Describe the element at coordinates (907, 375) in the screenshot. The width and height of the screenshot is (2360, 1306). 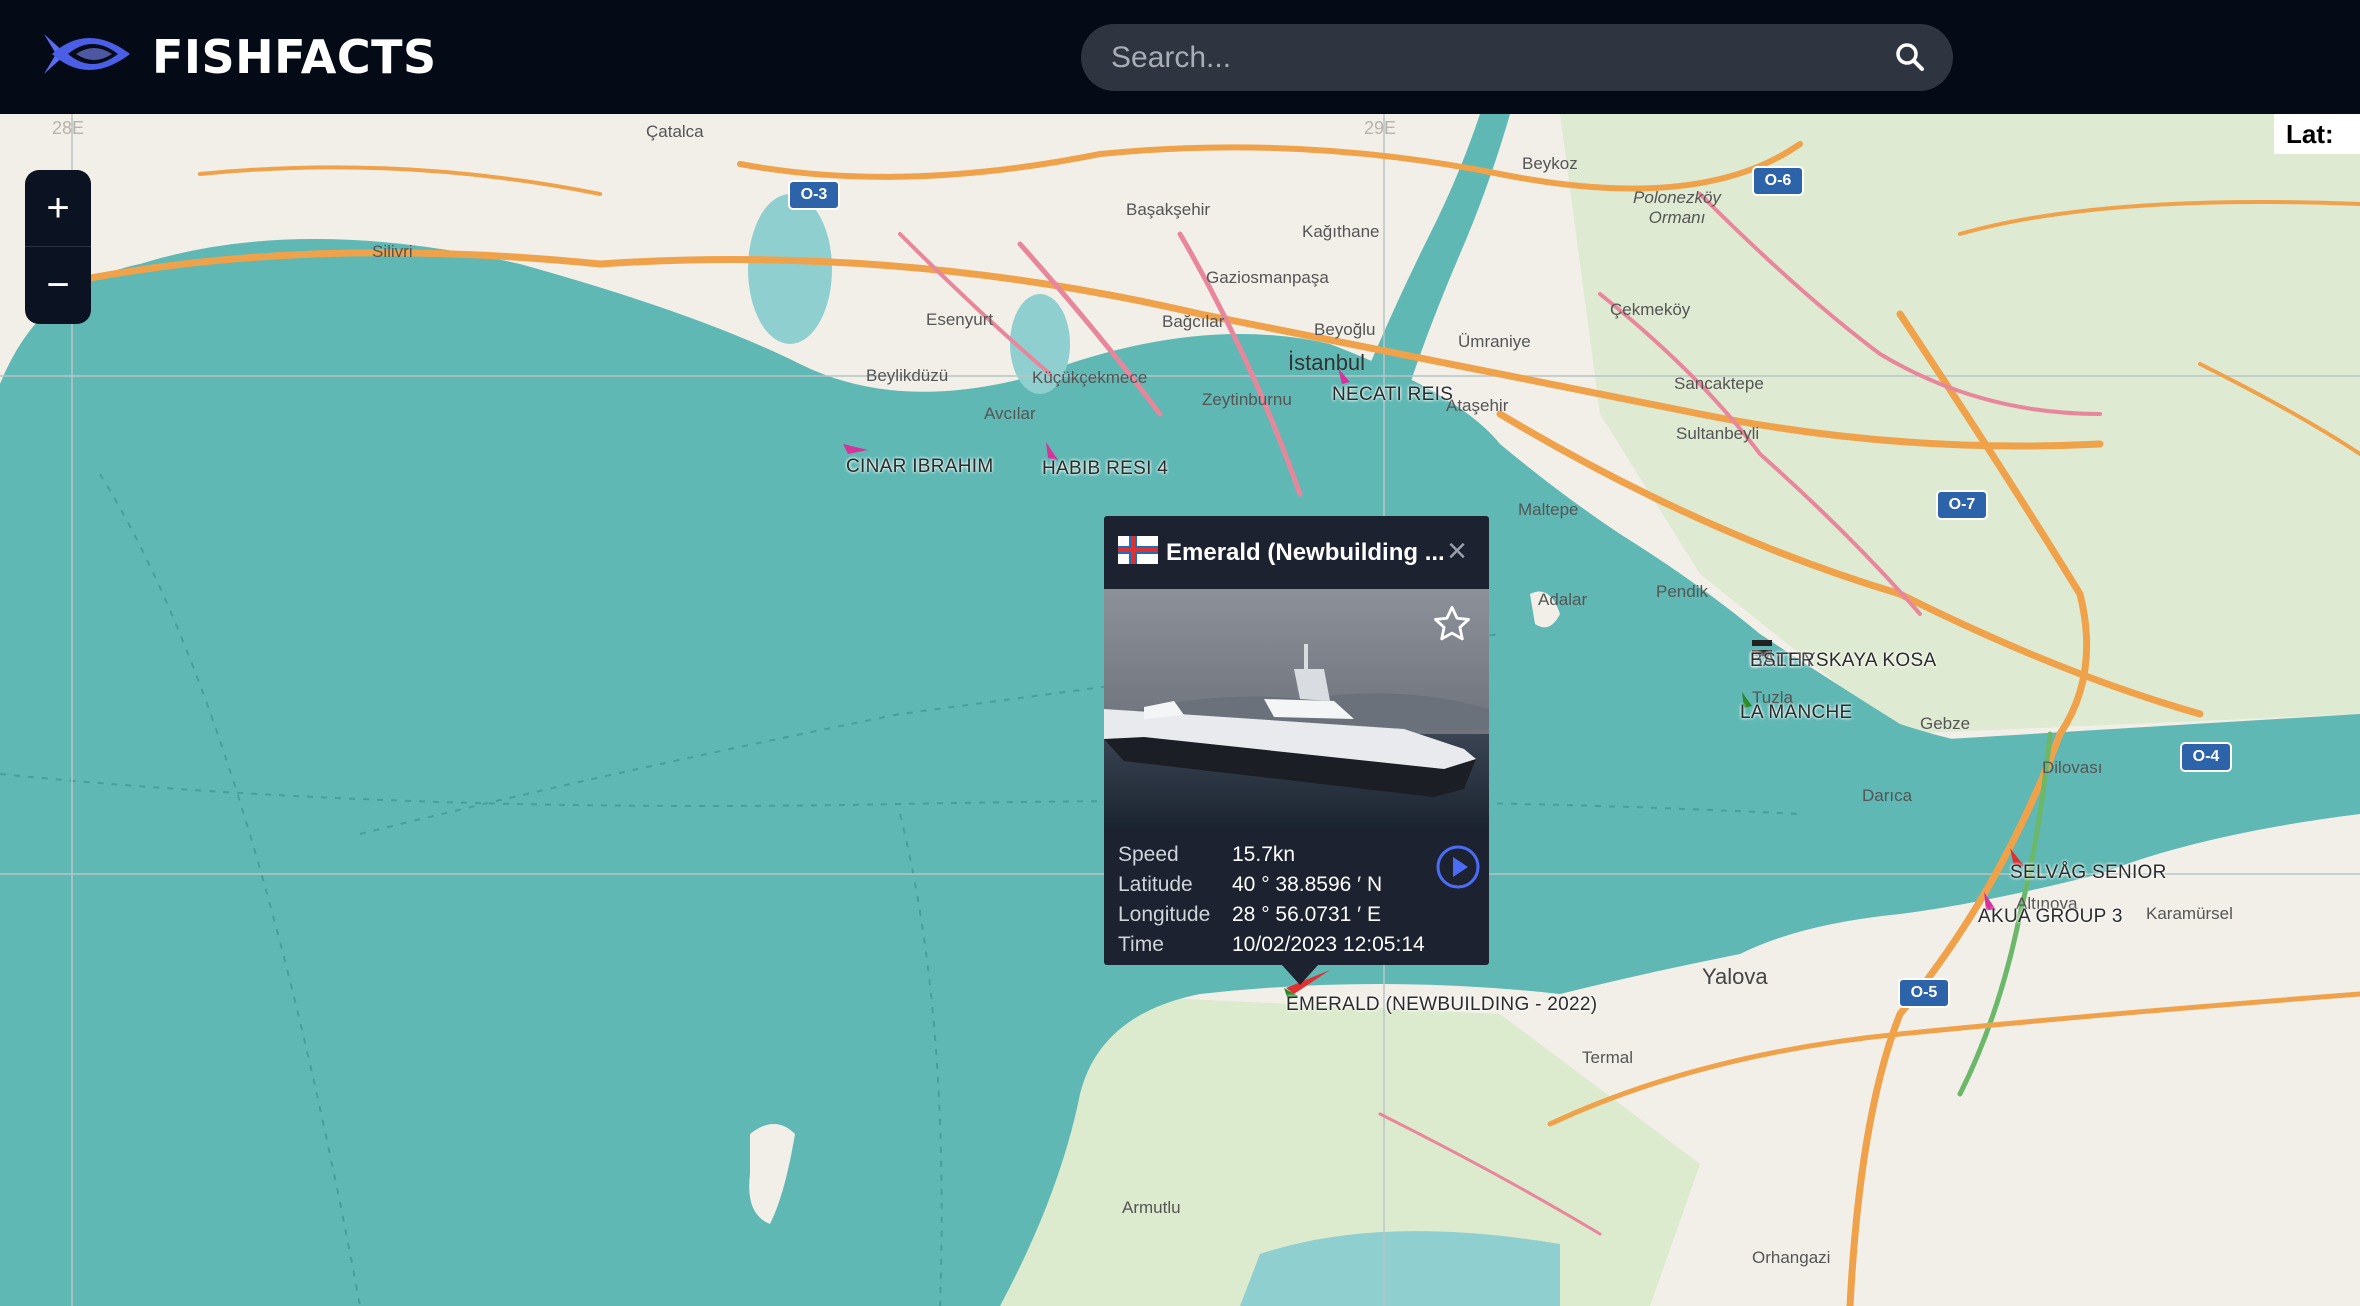
I see `town-label: Beylikdüzü` at that location.